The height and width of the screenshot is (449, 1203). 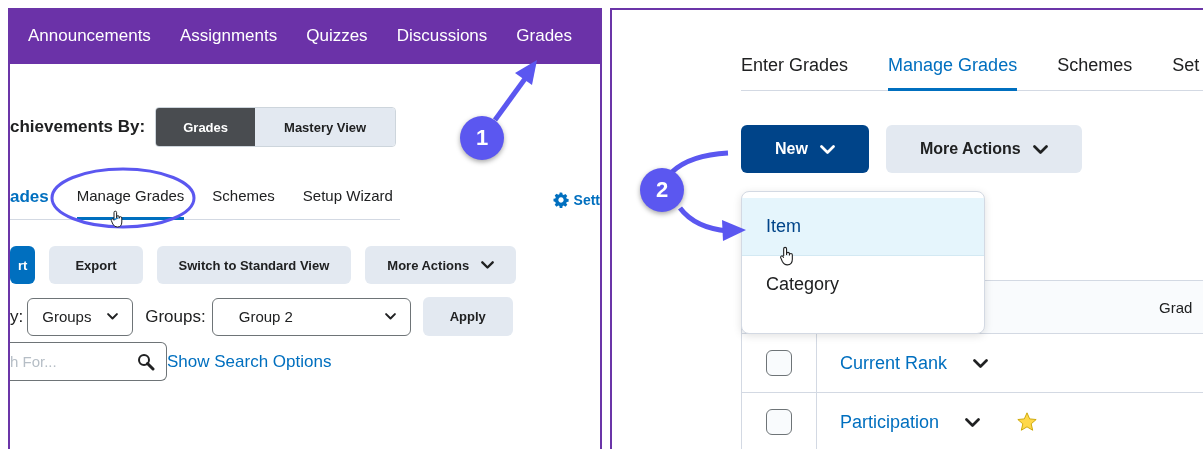 What do you see at coordinates (89, 36) in the screenshot?
I see `nav-link: Announcements` at bounding box center [89, 36].